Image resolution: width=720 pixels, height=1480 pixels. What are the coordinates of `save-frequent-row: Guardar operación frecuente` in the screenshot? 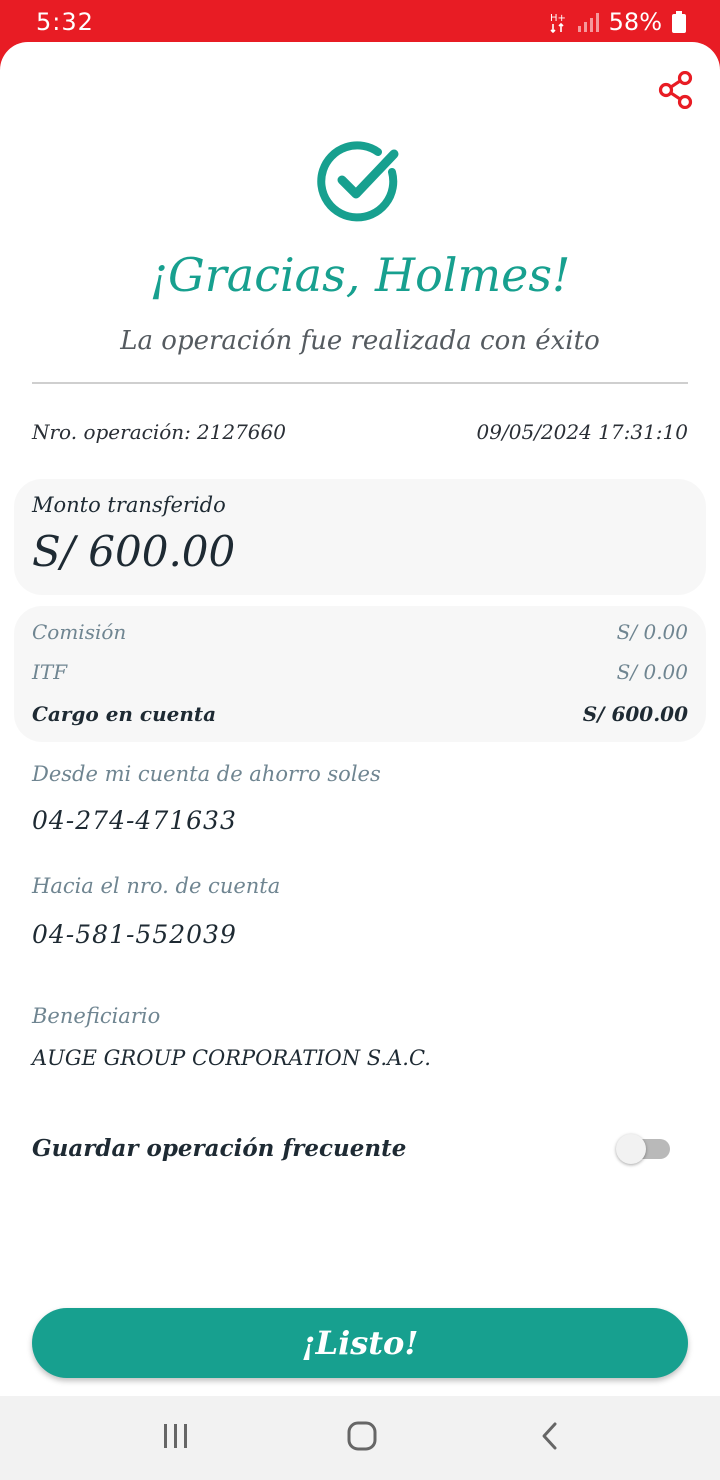 It's located at (352, 1148).